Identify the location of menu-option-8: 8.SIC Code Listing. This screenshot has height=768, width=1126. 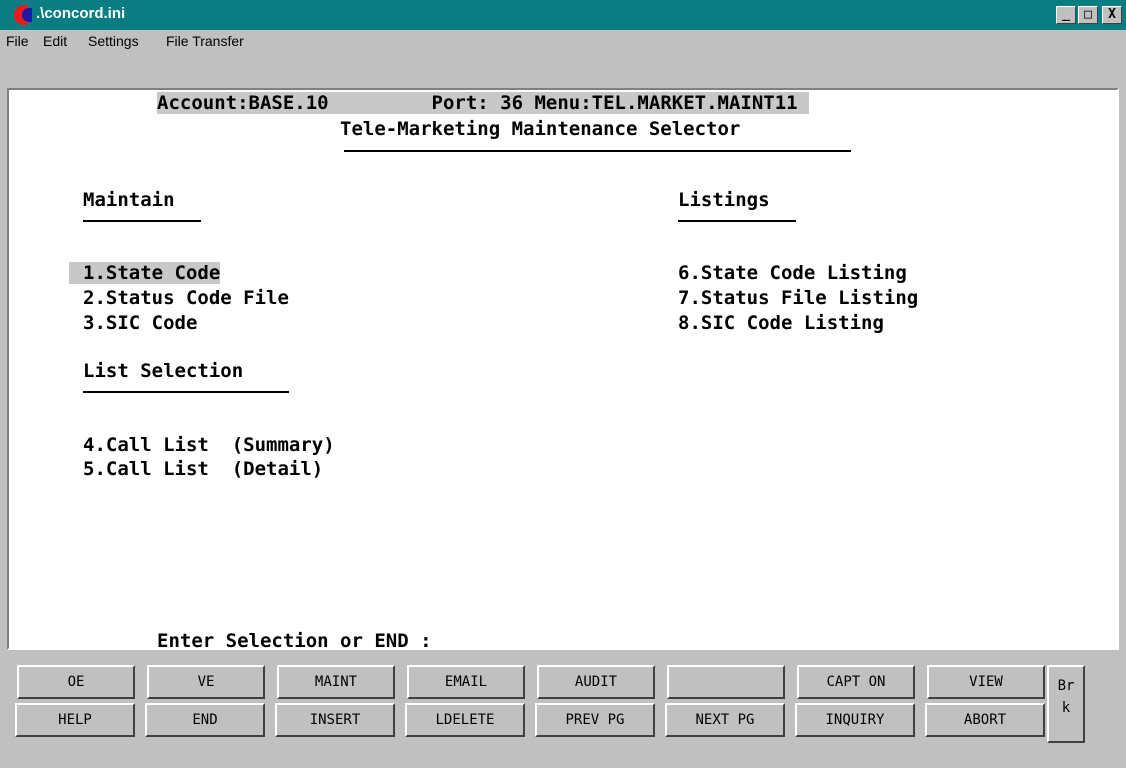
(781, 323).